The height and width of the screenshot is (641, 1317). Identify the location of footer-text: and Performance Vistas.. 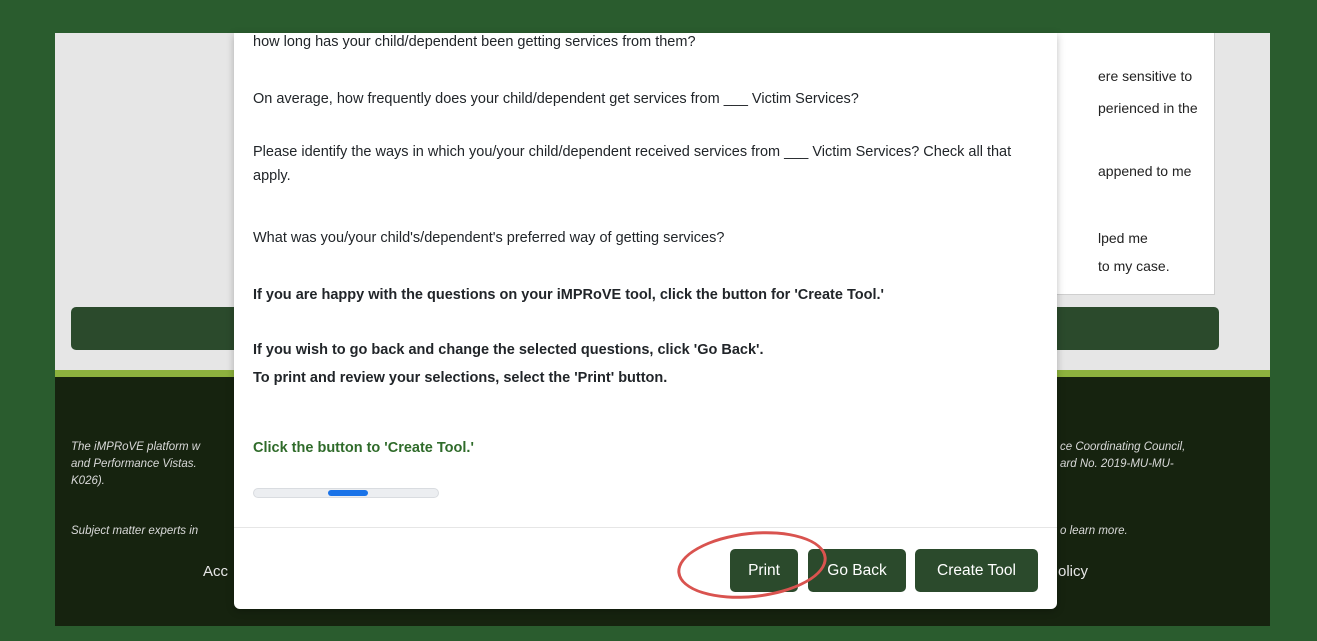
(134, 464).